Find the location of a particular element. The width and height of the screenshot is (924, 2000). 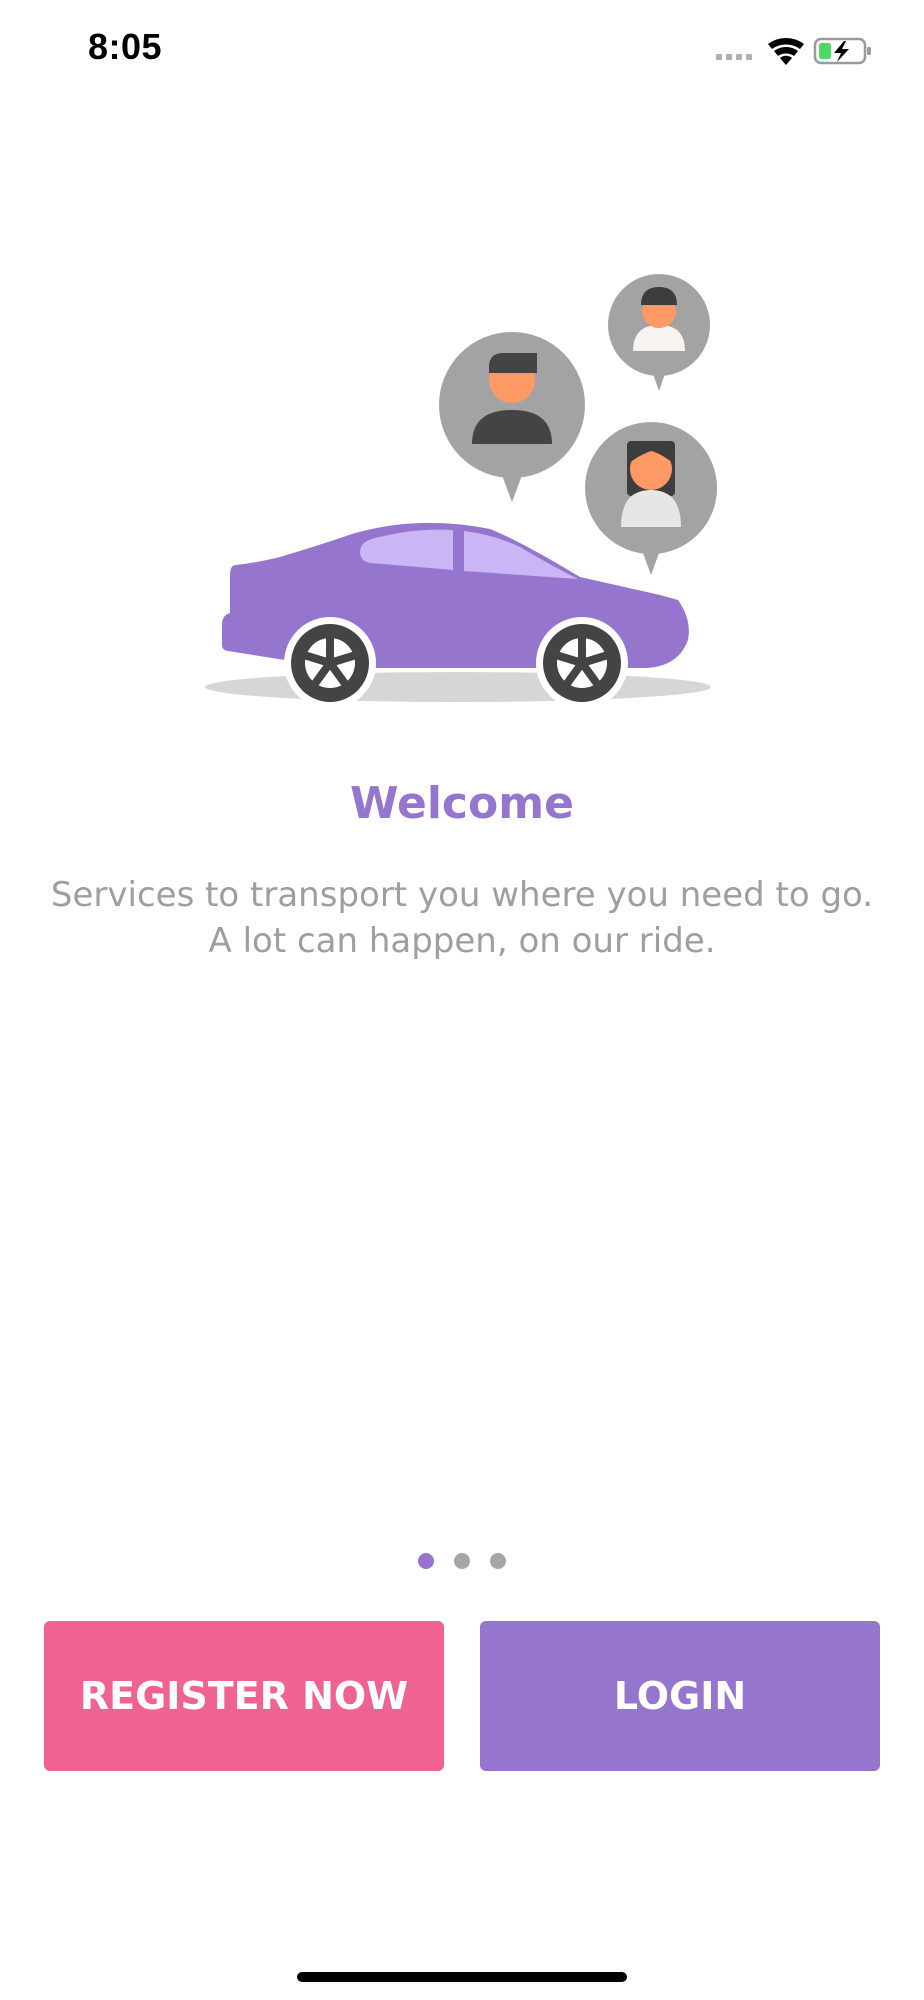

register-button-label: REGISTER NOW is located at coordinates (244, 1696).